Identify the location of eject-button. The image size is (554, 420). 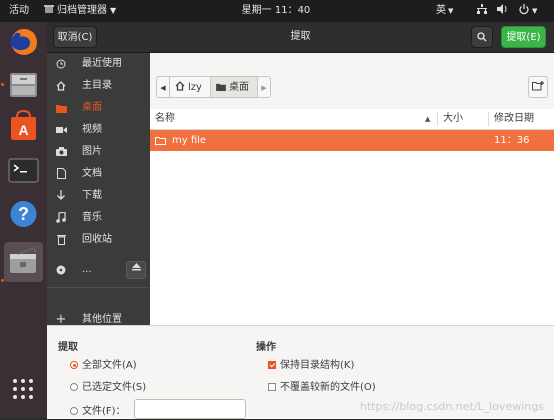
(136, 270).